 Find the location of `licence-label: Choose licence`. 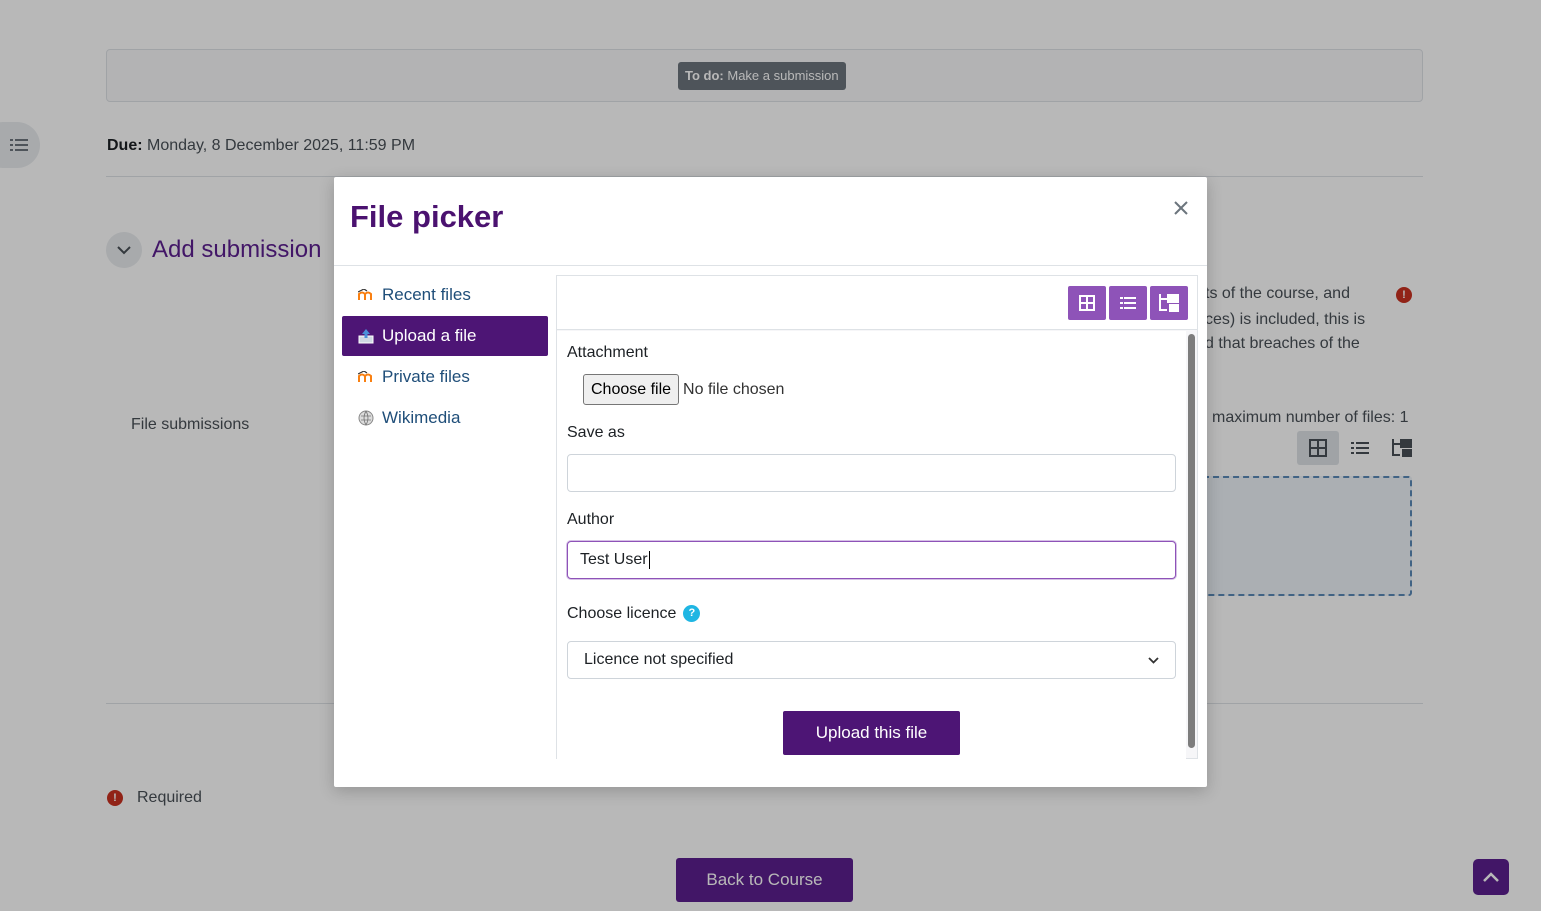

licence-label: Choose licence is located at coordinates (622, 613).